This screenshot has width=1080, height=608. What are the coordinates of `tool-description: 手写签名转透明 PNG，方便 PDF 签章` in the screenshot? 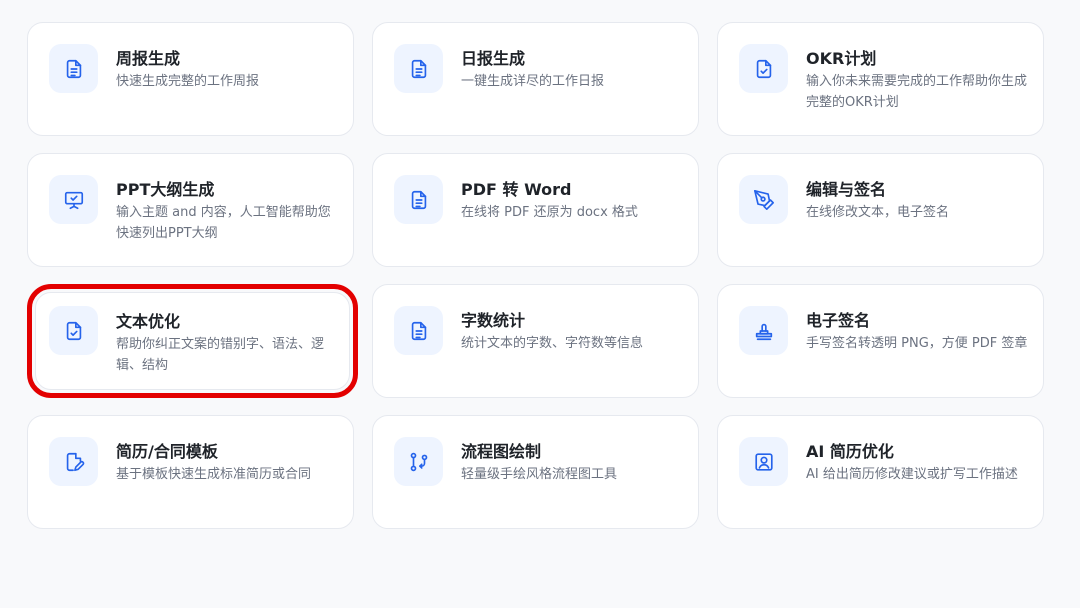 It's located at (917, 343).